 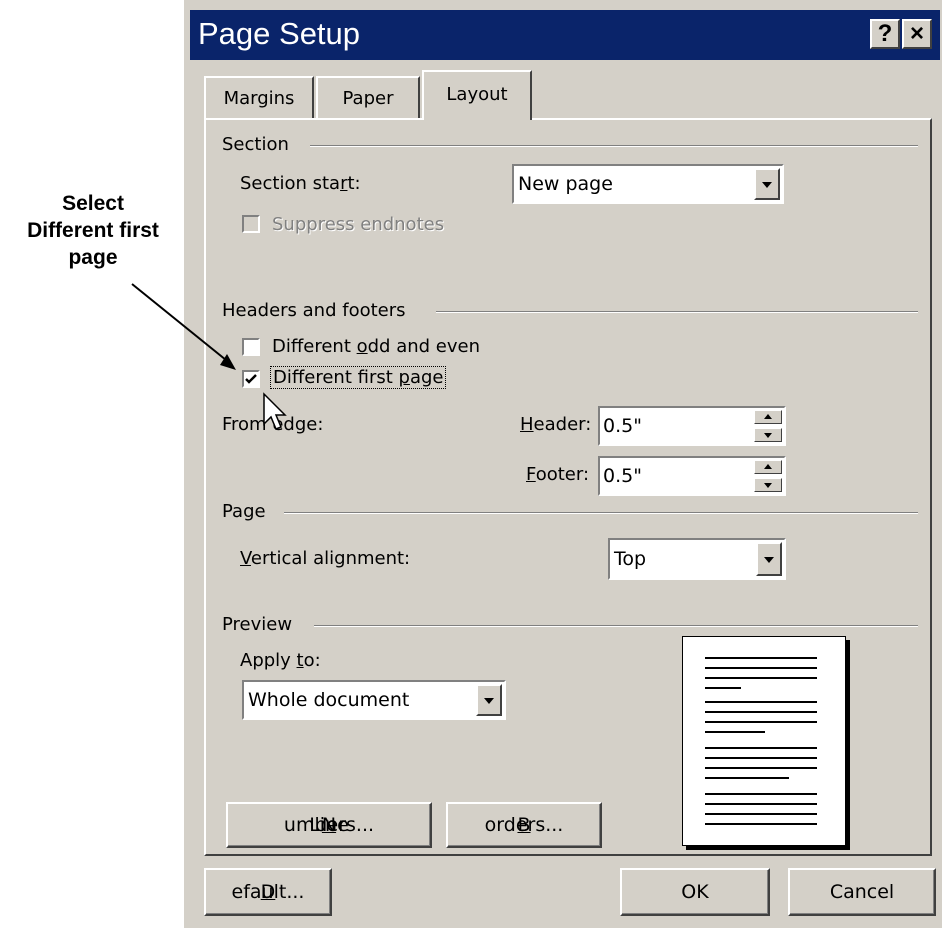 What do you see at coordinates (622, 476) in the screenshot?
I see `footer-distance-value: 0.5"` at bounding box center [622, 476].